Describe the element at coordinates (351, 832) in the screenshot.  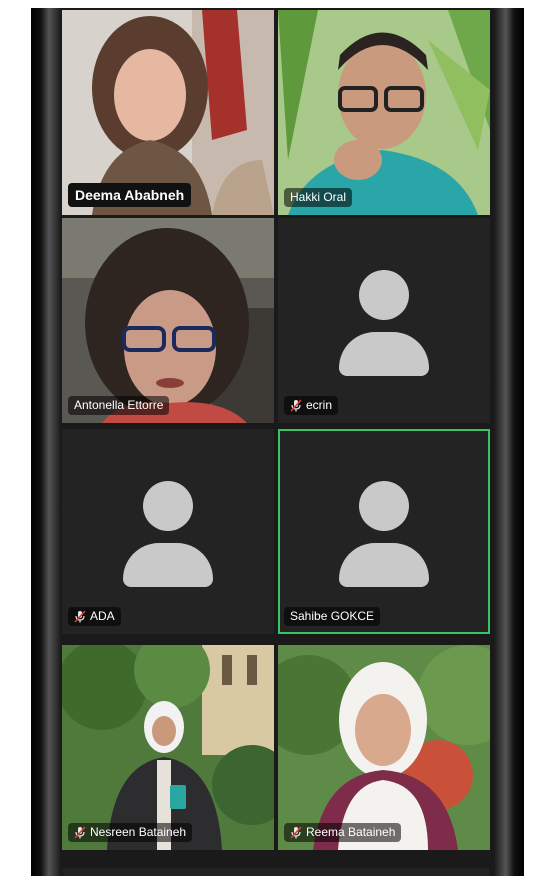
I see `participant-name: Reema Bataineh` at that location.